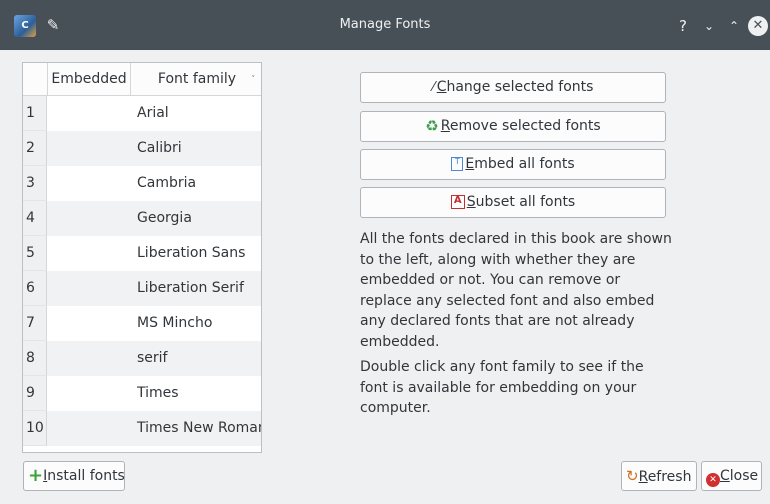 This screenshot has width=770, height=504. What do you see at coordinates (35, 148) in the screenshot?
I see `row-number: 2` at bounding box center [35, 148].